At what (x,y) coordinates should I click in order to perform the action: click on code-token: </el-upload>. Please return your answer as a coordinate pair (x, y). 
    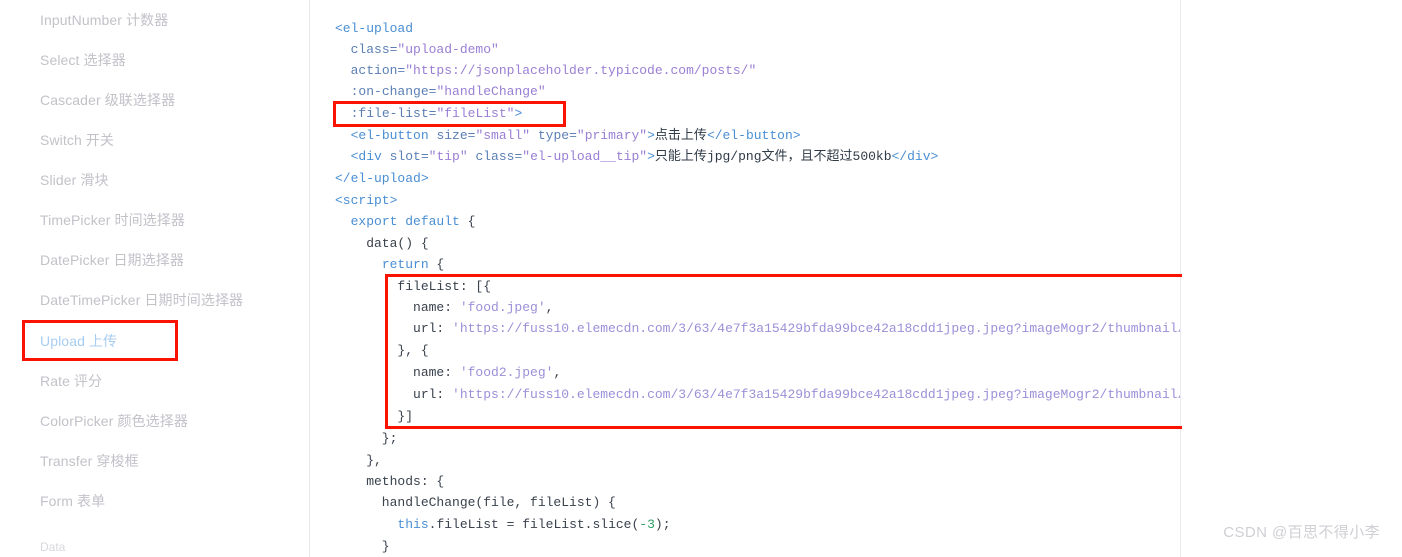
    Looking at the image, I should click on (382, 178).